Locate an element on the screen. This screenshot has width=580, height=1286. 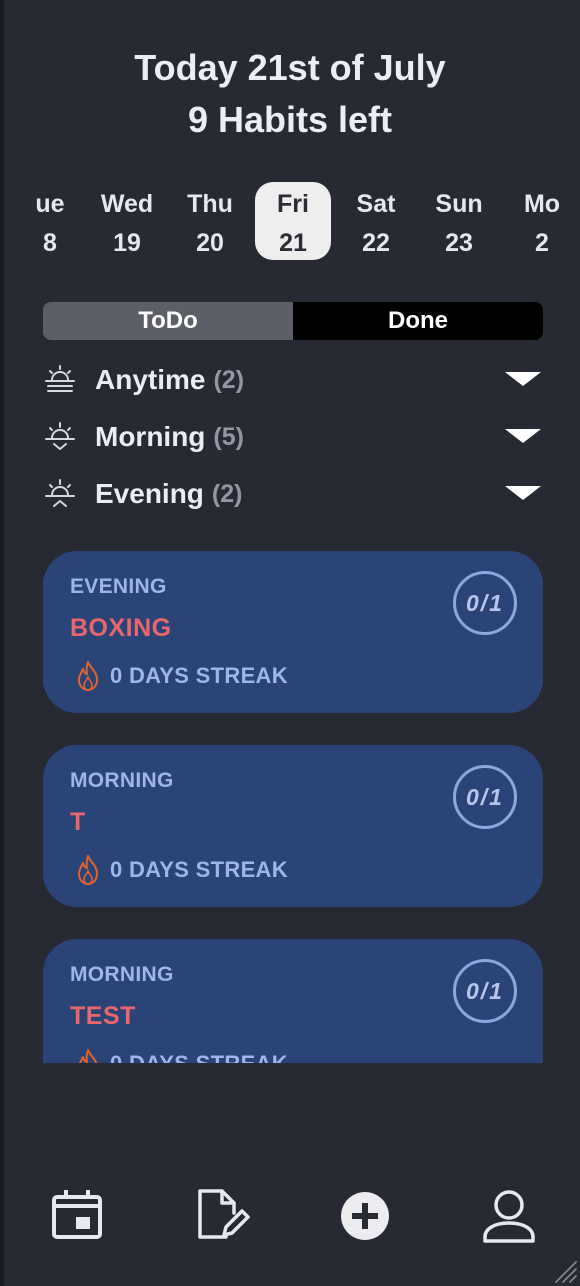
habit-card: MORNING TEST 0 DAYS STREAK 0/1 is located at coordinates (293, 1001).